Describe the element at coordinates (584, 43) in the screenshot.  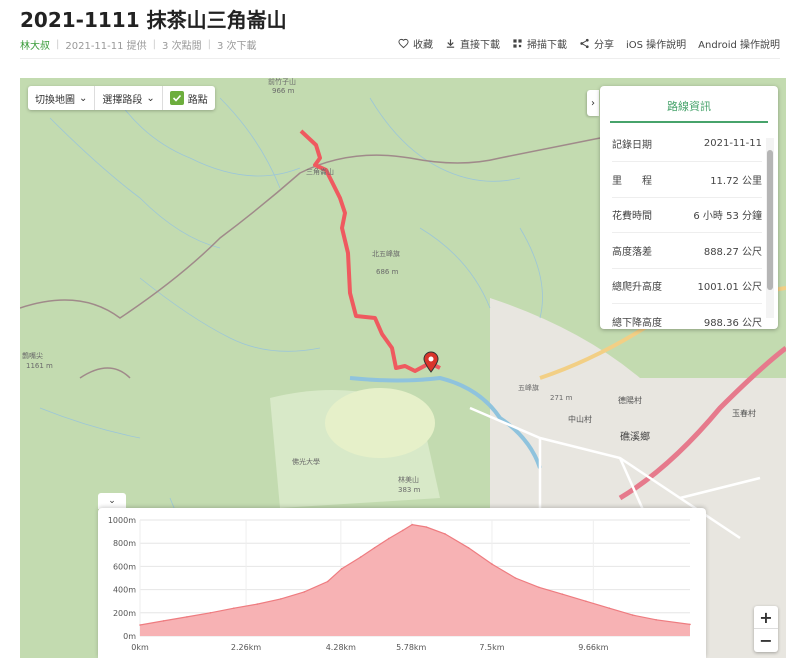
I see `share-icon` at that location.